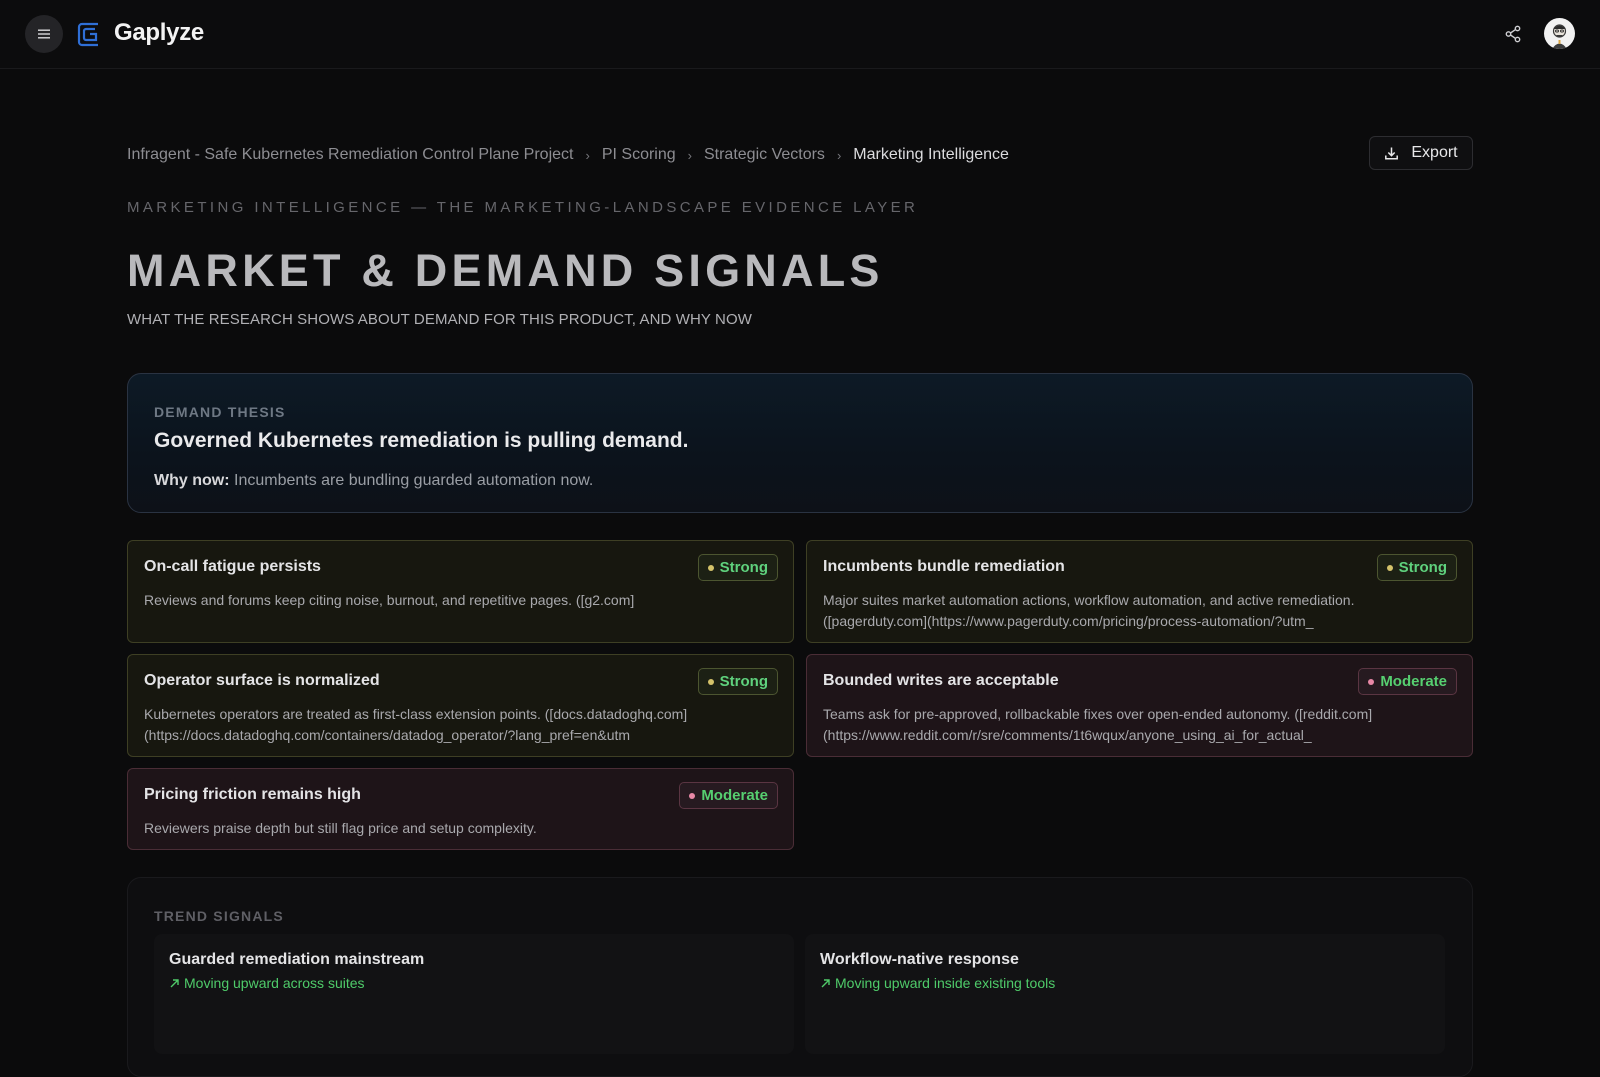 This screenshot has height=1077, width=1600. Describe the element at coordinates (945, 983) in the screenshot. I see `trend-direction-text: Moving upward inside existing tools` at that location.